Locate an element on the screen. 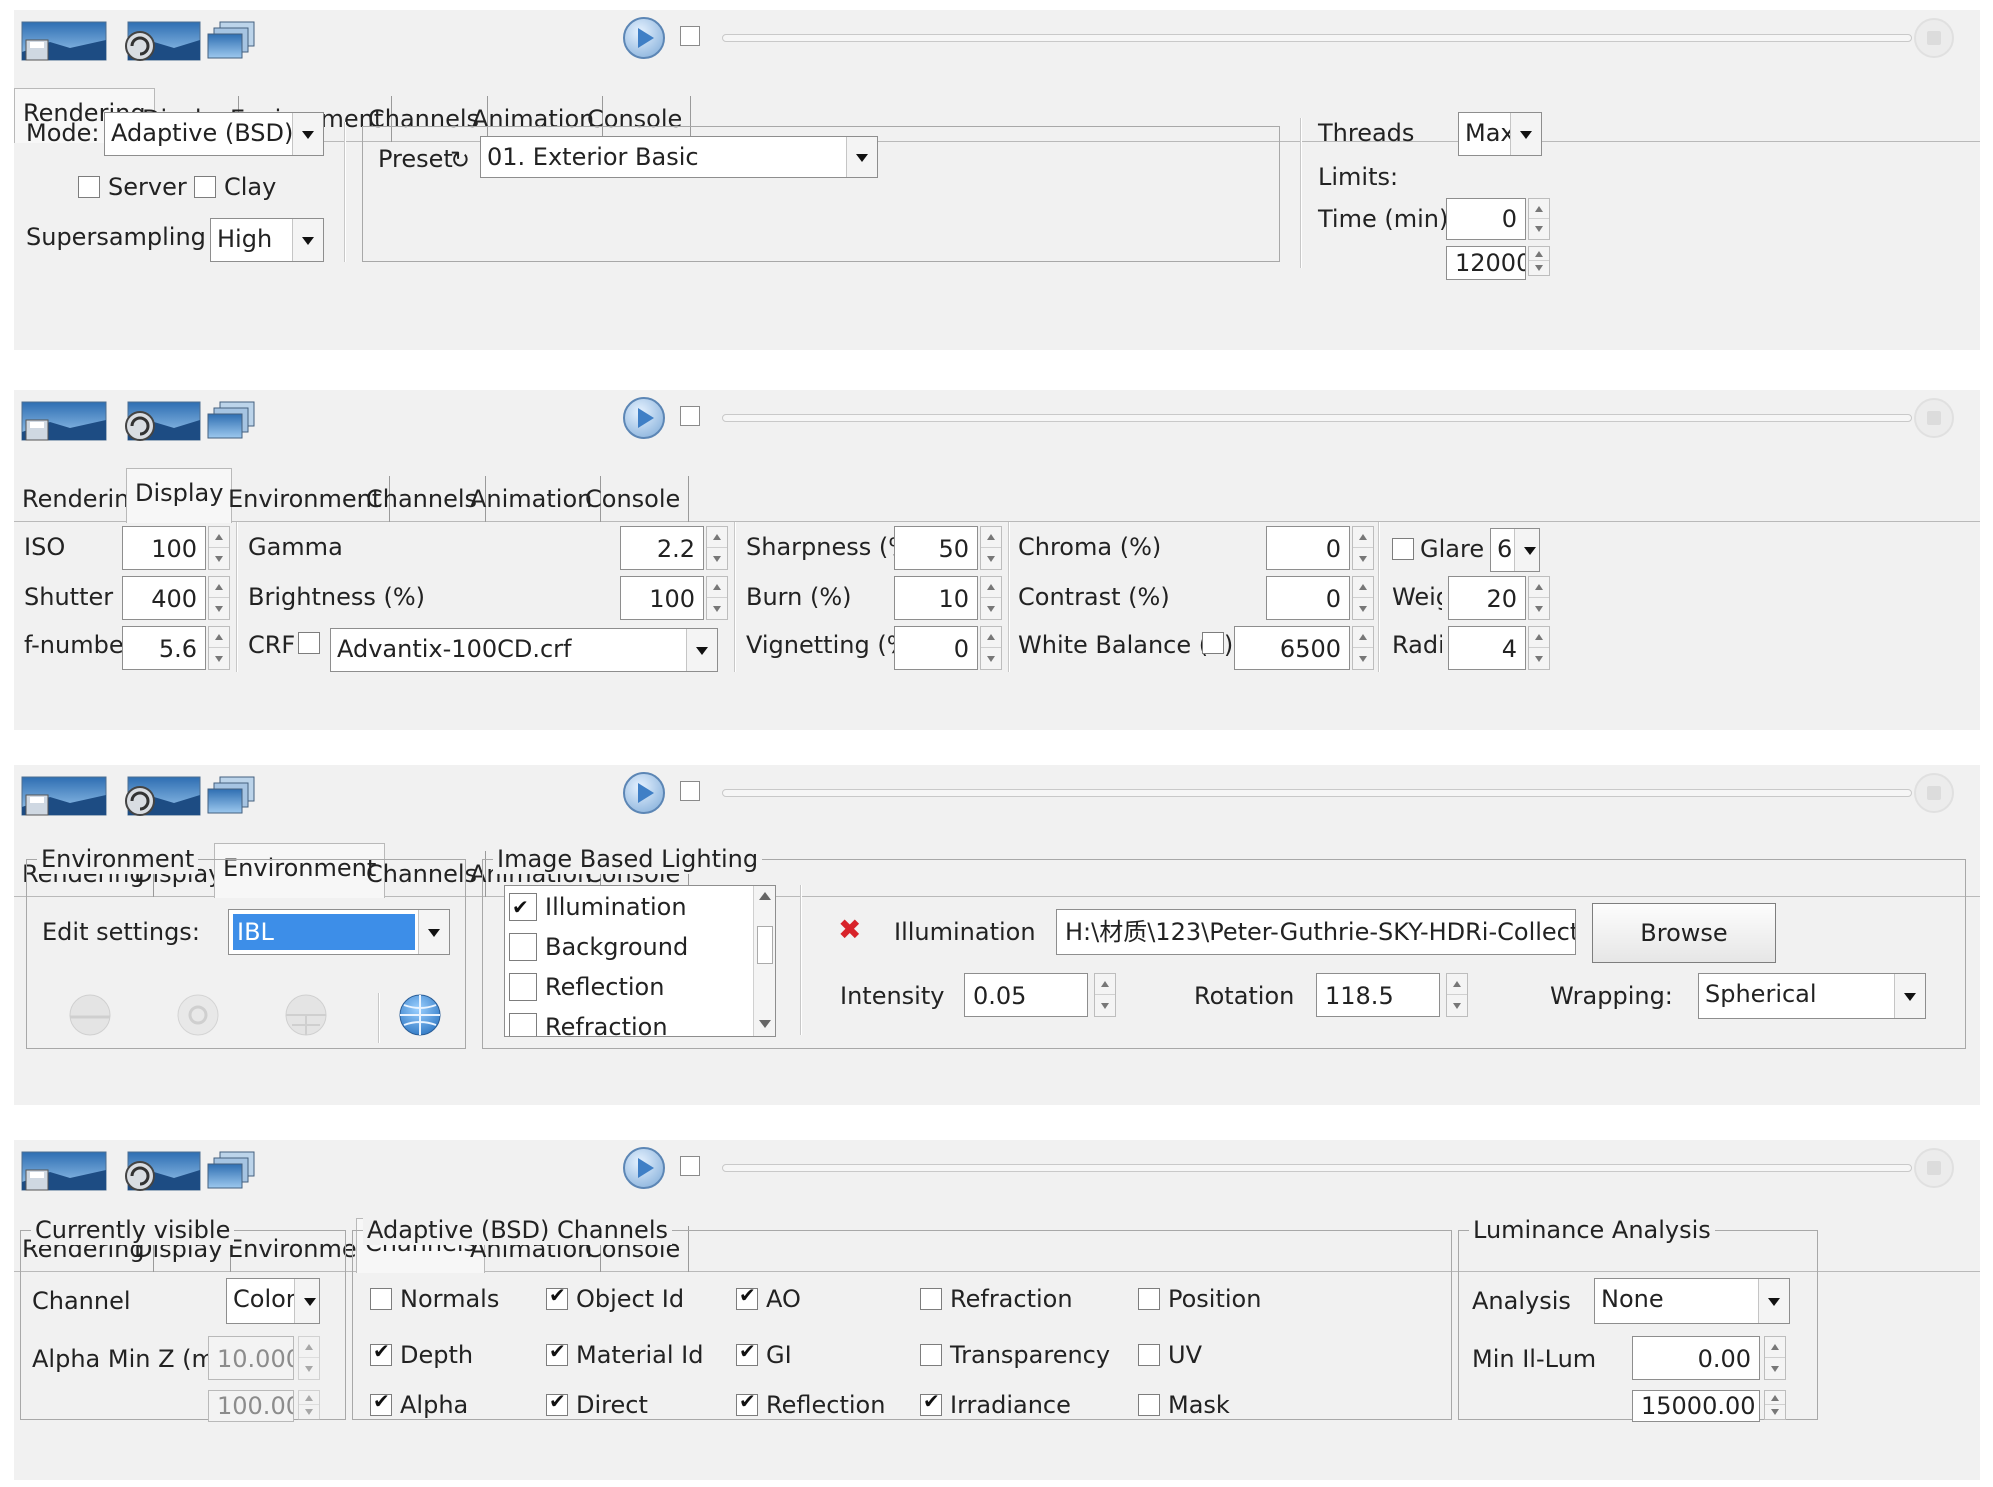 The image size is (1993, 1487). mask-checkbox is located at coordinates (1149, 1405).